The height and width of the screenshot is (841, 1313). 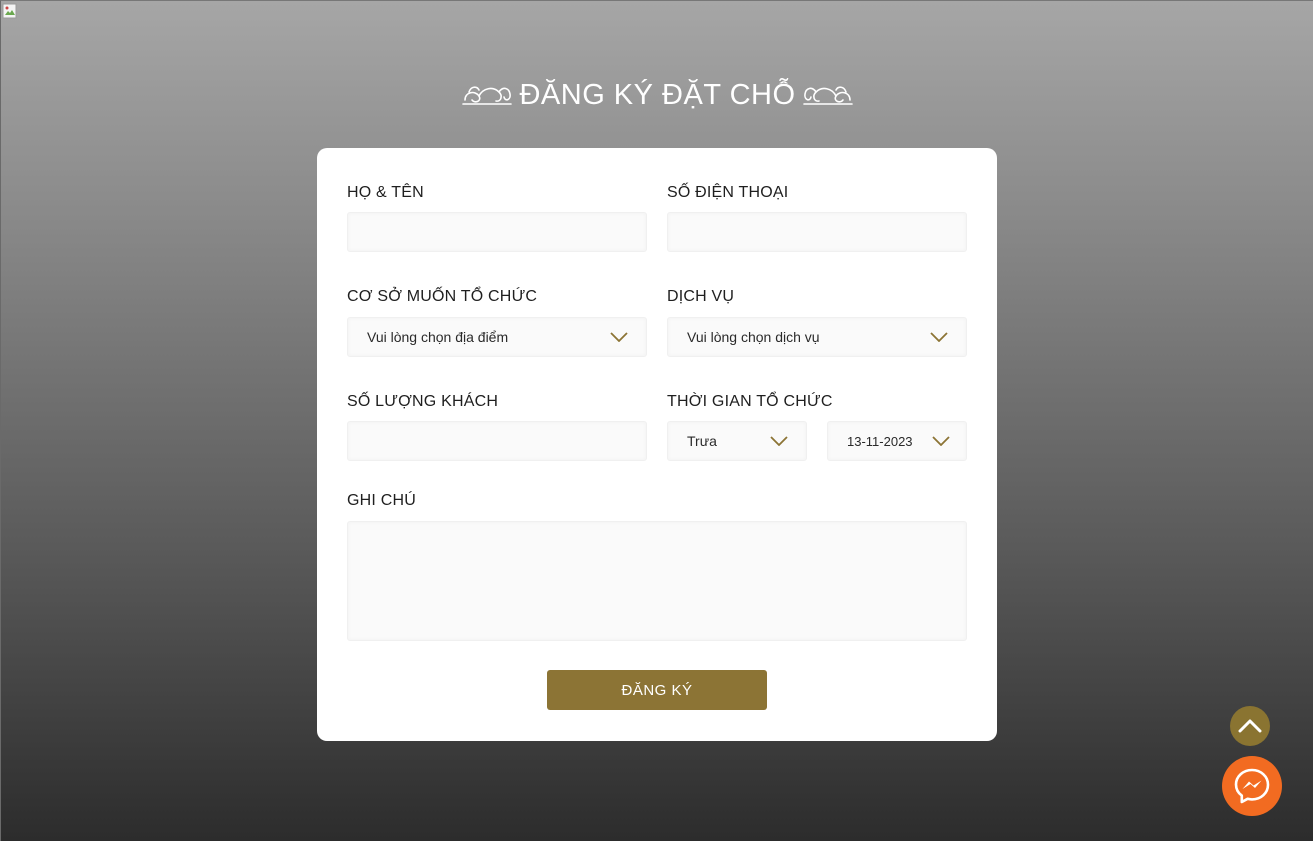 What do you see at coordinates (657, 690) in the screenshot?
I see `submit-button: ĐĂNG KÝ` at bounding box center [657, 690].